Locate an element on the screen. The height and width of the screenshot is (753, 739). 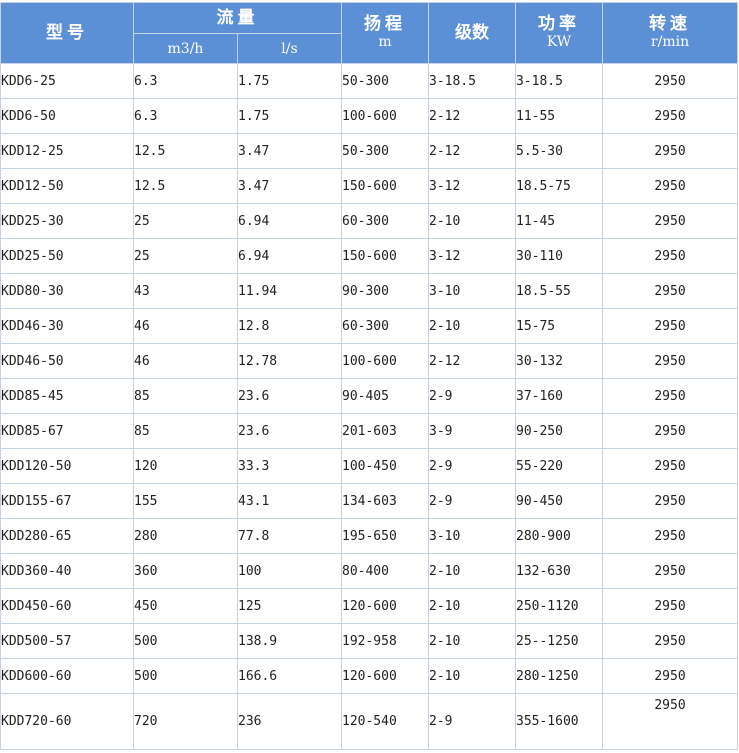
cell-power: 3-18.5 is located at coordinates (559, 81).